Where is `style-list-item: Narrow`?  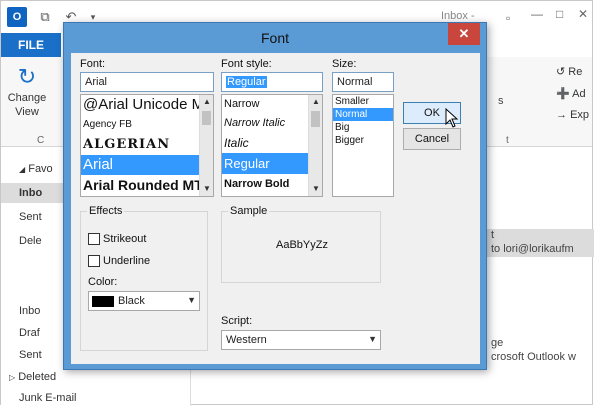
style-list-item: Narrow is located at coordinates (272, 104).